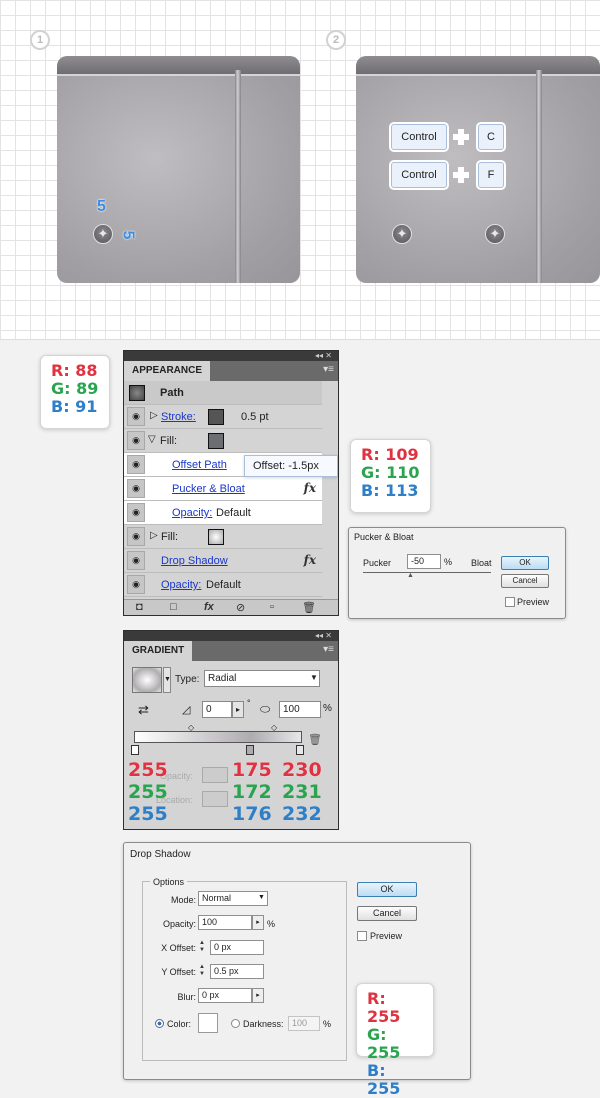 This screenshot has height=1098, width=600. I want to click on bloat-label: Bloat, so click(481, 563).